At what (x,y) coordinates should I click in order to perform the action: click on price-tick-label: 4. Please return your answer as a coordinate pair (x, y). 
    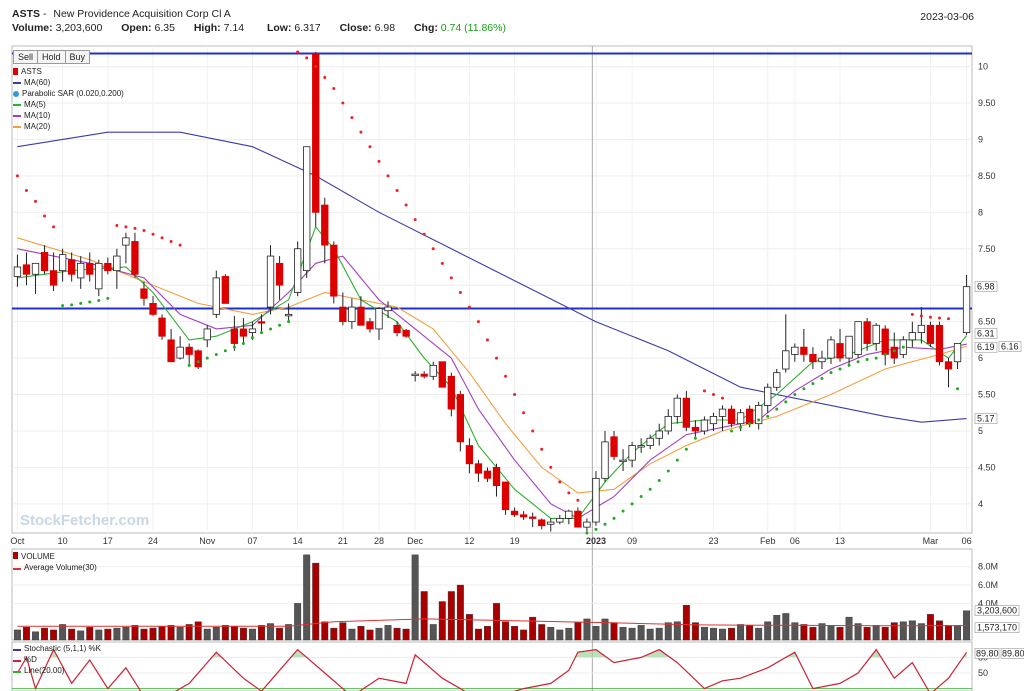
    Looking at the image, I should click on (980, 504).